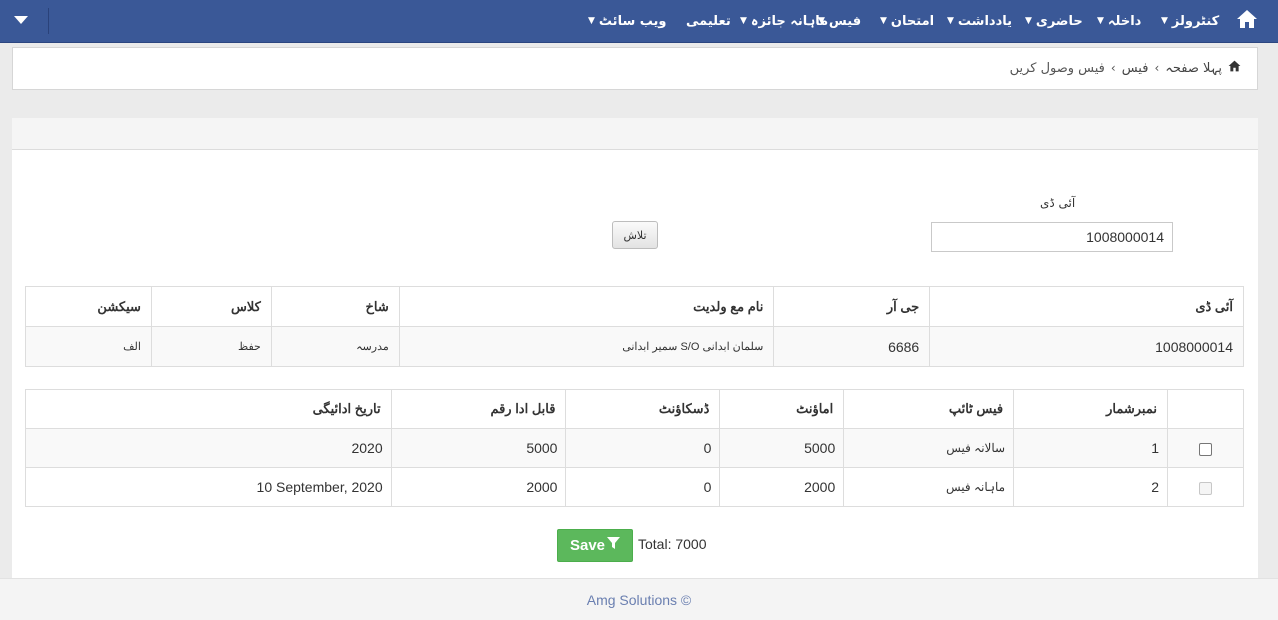 This screenshot has height=620, width=1278. What do you see at coordinates (852, 346) in the screenshot?
I see `cell-gr: 6686` at bounding box center [852, 346].